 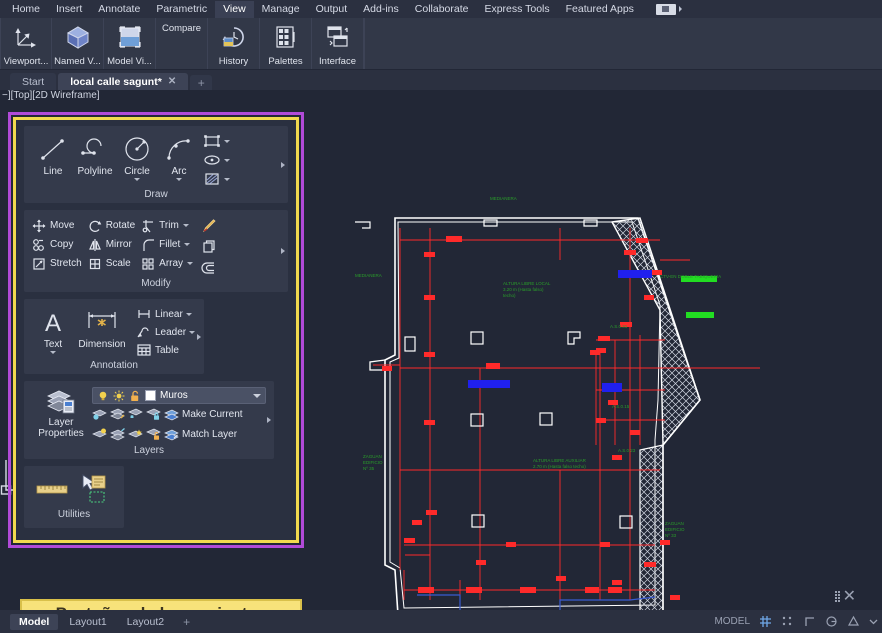 I want to click on quick-select-icon, so click(x=95, y=491).